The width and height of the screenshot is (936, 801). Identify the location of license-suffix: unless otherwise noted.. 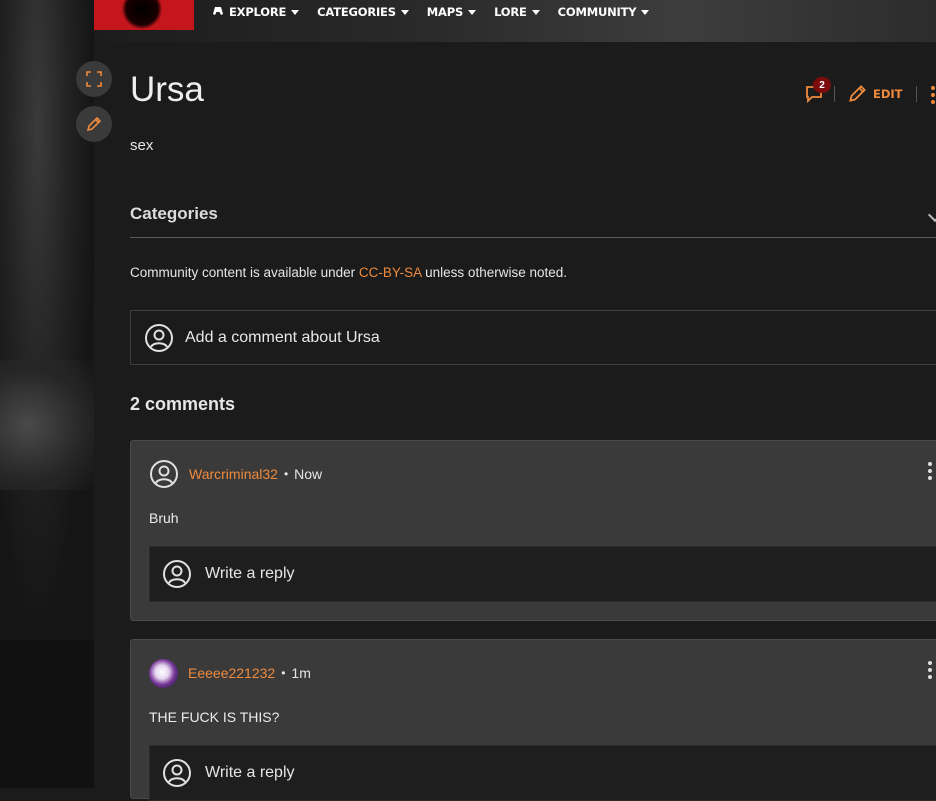
(494, 272).